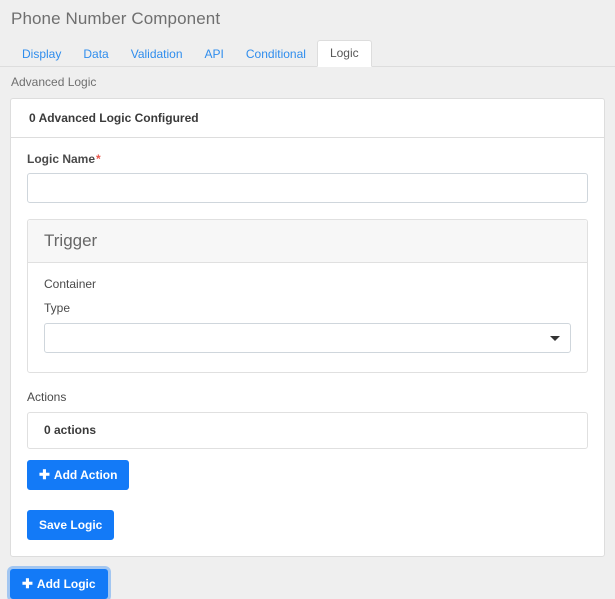  Describe the element at coordinates (307, 578) in the screenshot. I see `add-logic-row: ✚ Add Logic` at that location.